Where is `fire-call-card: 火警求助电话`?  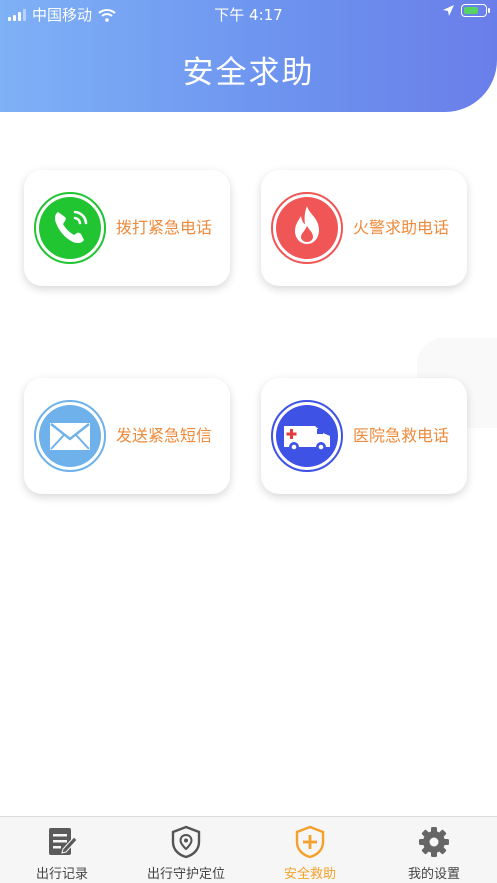 fire-call-card: 火警求助电话 is located at coordinates (364, 228).